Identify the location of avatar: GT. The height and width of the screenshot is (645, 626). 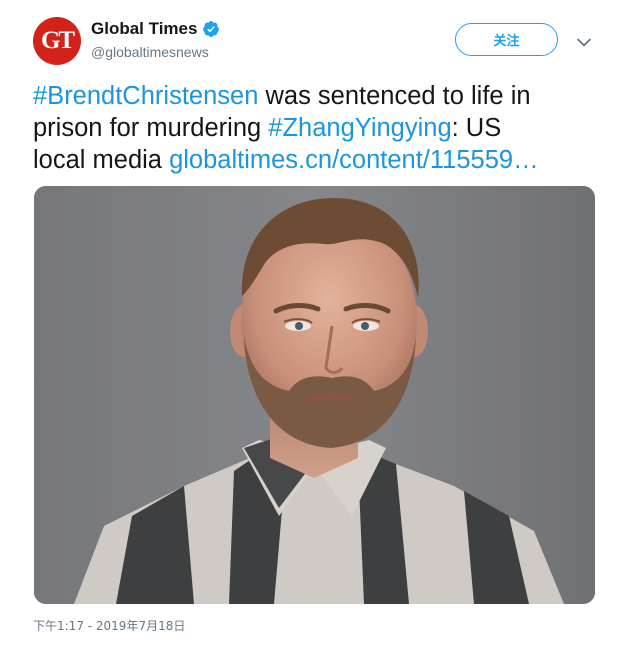
(57, 41).